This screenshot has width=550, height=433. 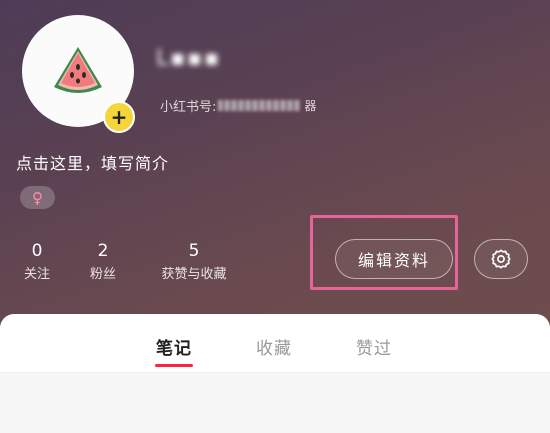 I want to click on stat-likes-collects: 5 获赞与收藏, so click(x=194, y=262).